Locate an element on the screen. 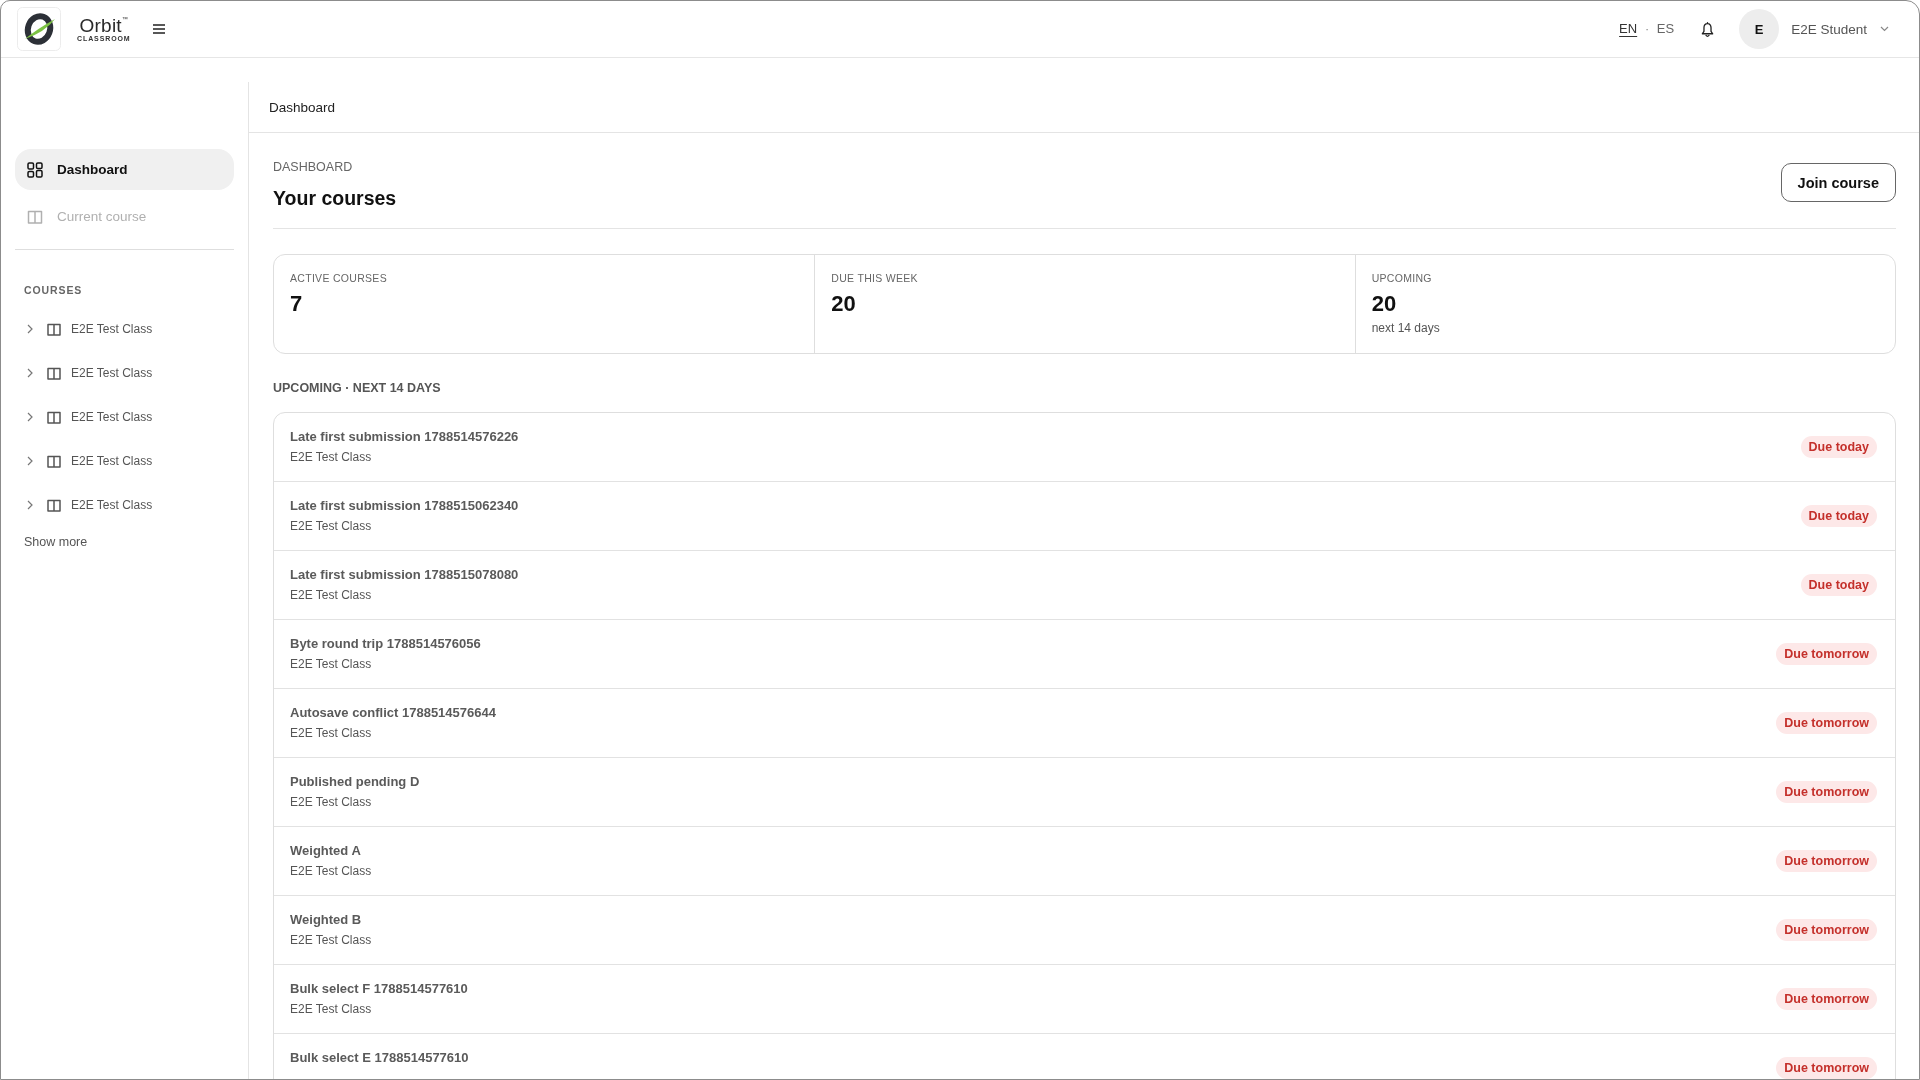 The image size is (1920, 1080). menu-button is located at coordinates (158, 29).